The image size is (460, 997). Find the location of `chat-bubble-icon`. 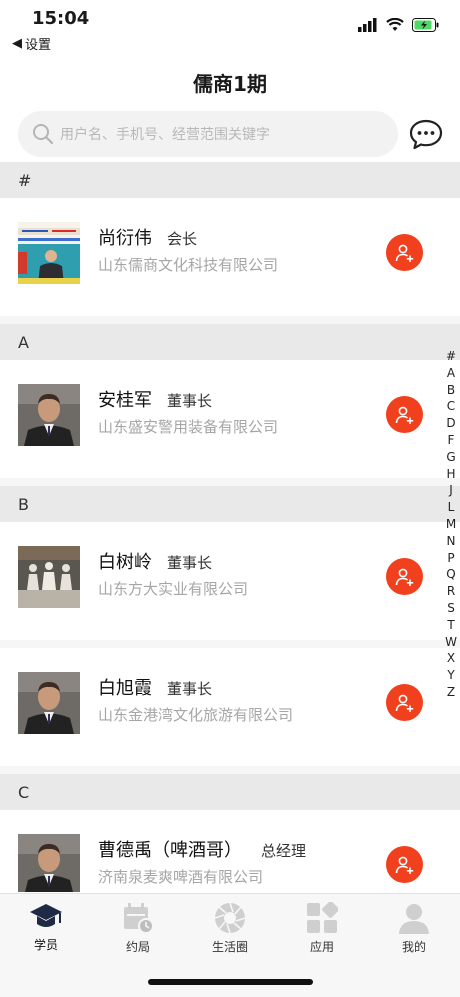

chat-bubble-icon is located at coordinates (426, 134).